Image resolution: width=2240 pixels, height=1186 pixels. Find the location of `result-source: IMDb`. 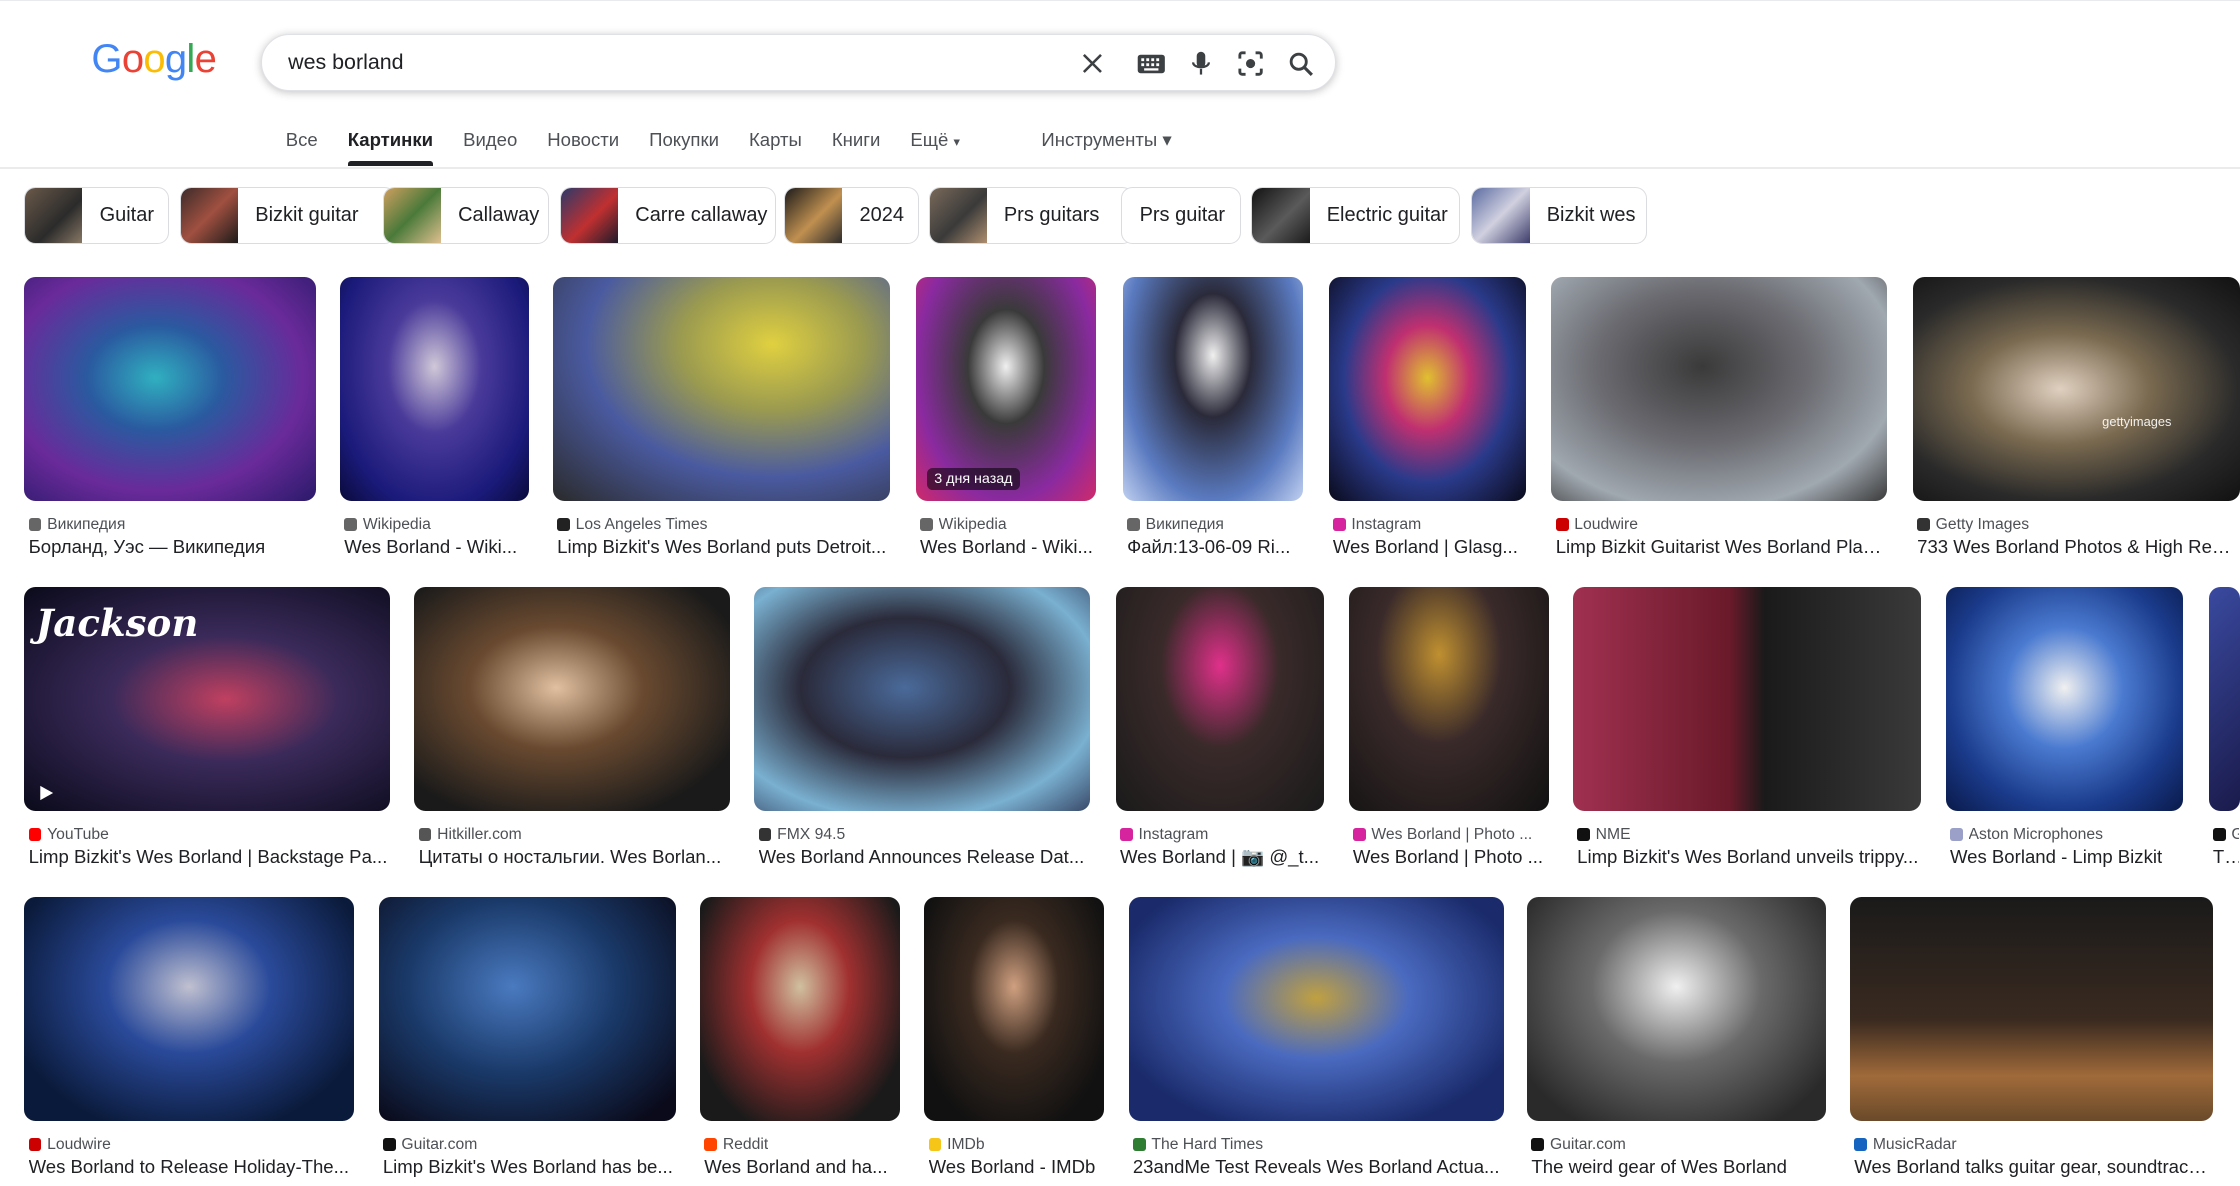

result-source: IMDb is located at coordinates (1015, 1145).